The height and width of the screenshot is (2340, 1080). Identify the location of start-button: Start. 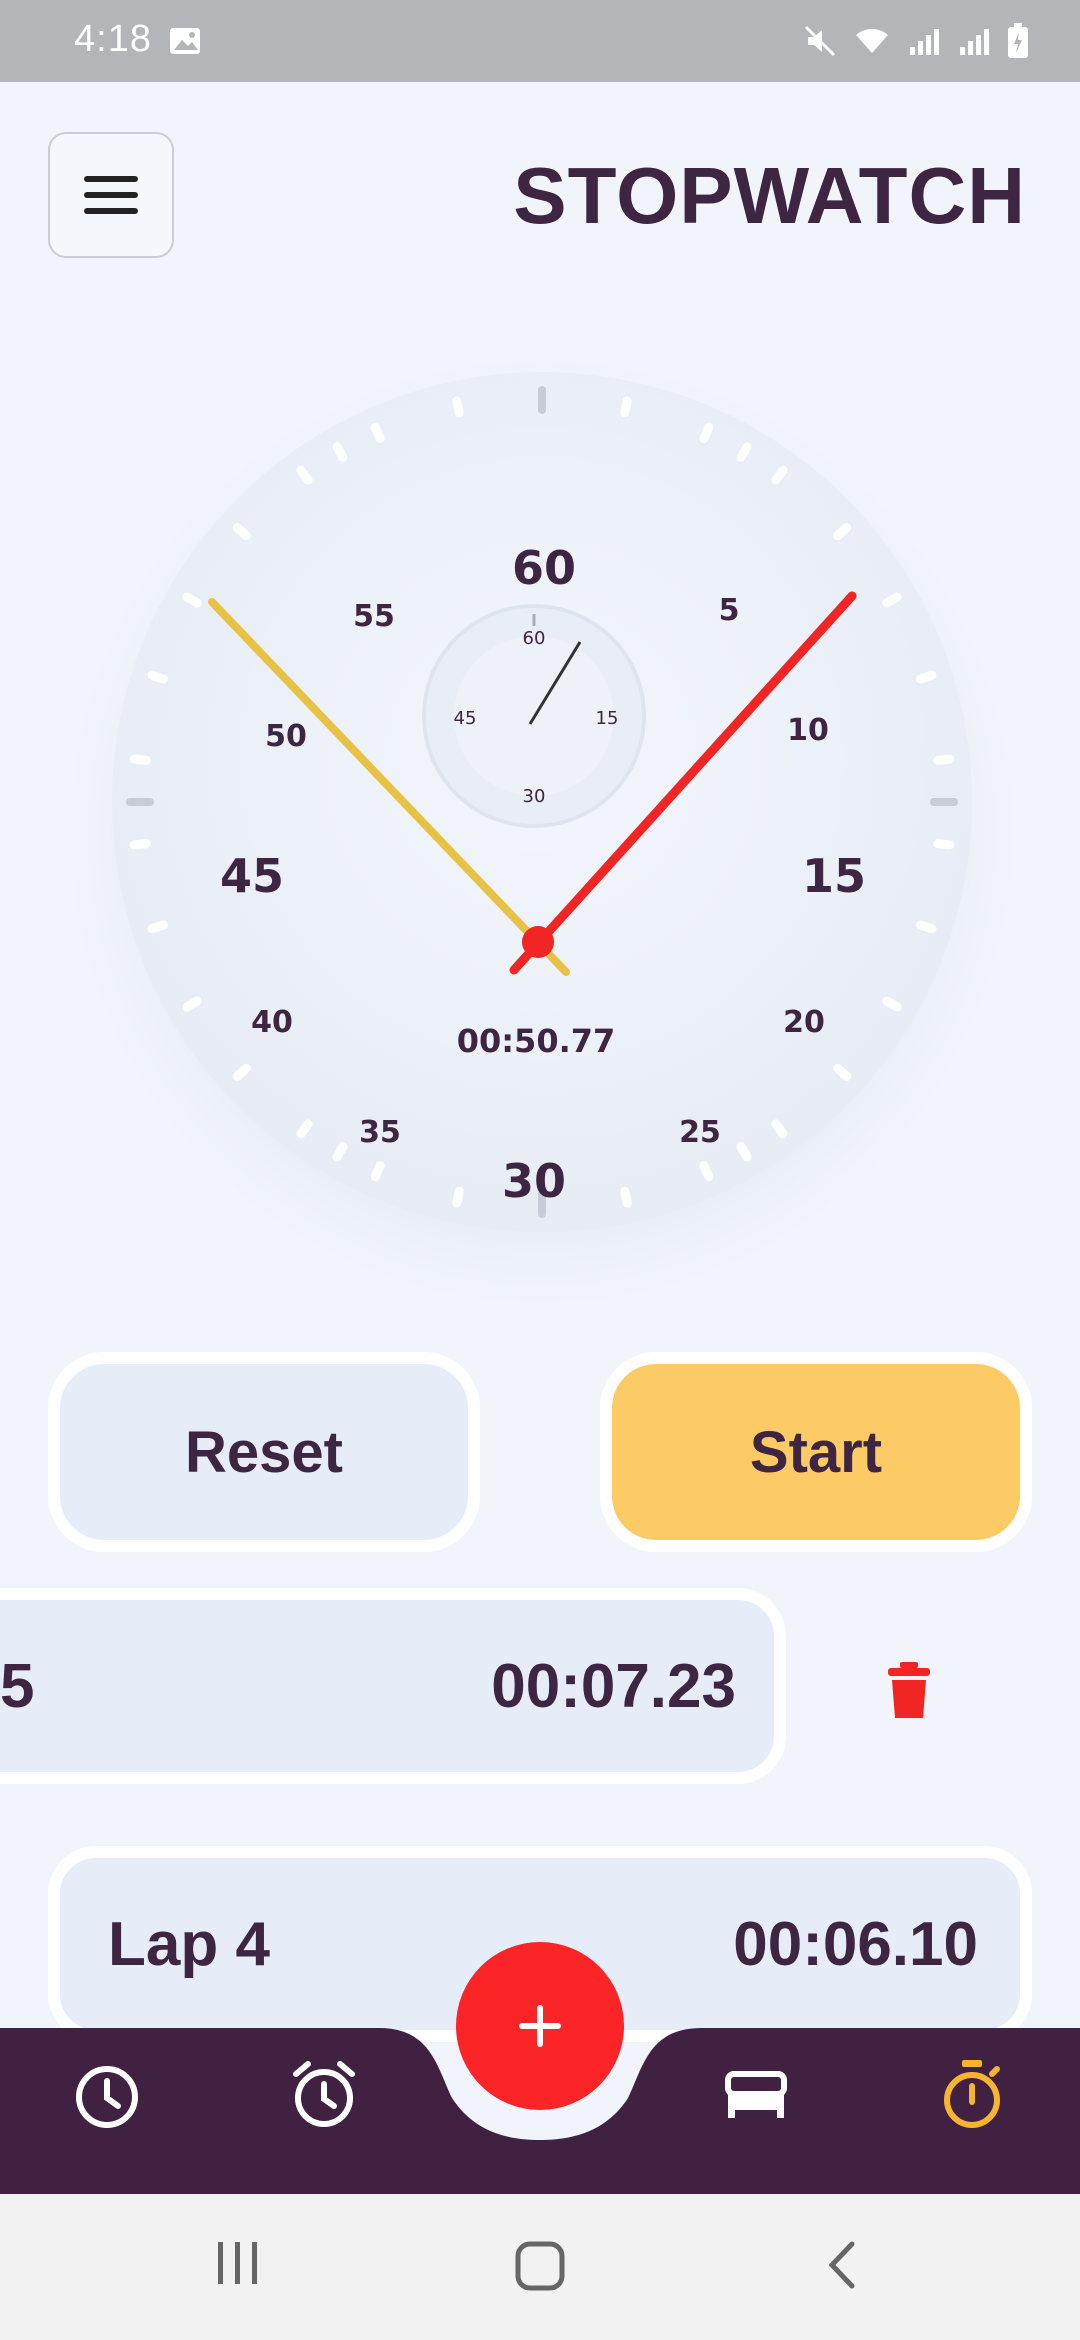
(816, 1452).